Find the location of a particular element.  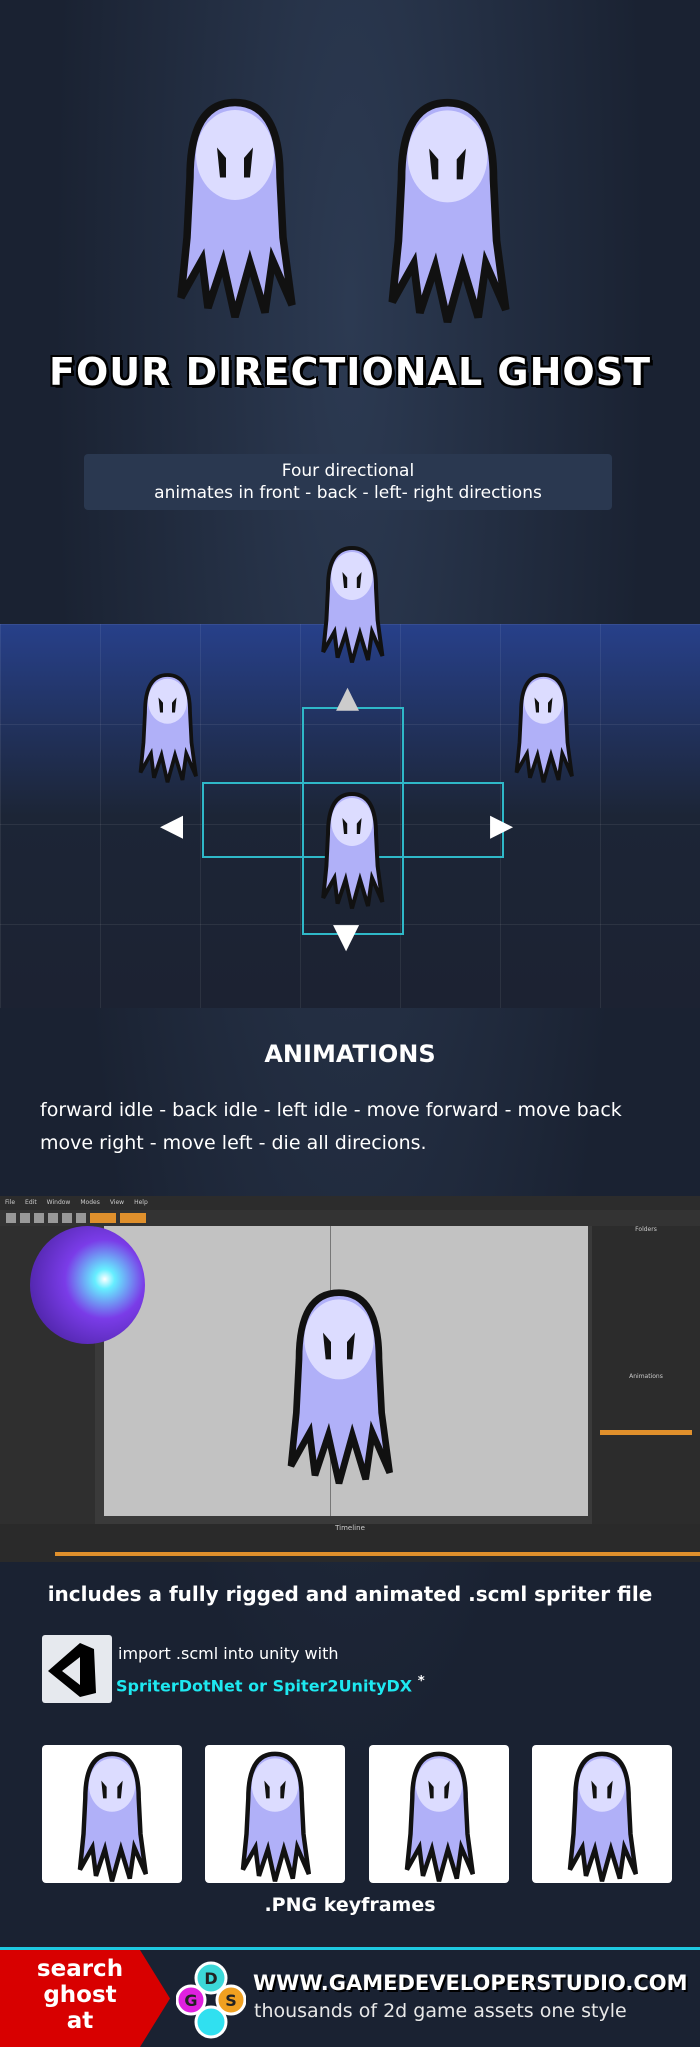

menu-view: View is located at coordinates (117, 1203).